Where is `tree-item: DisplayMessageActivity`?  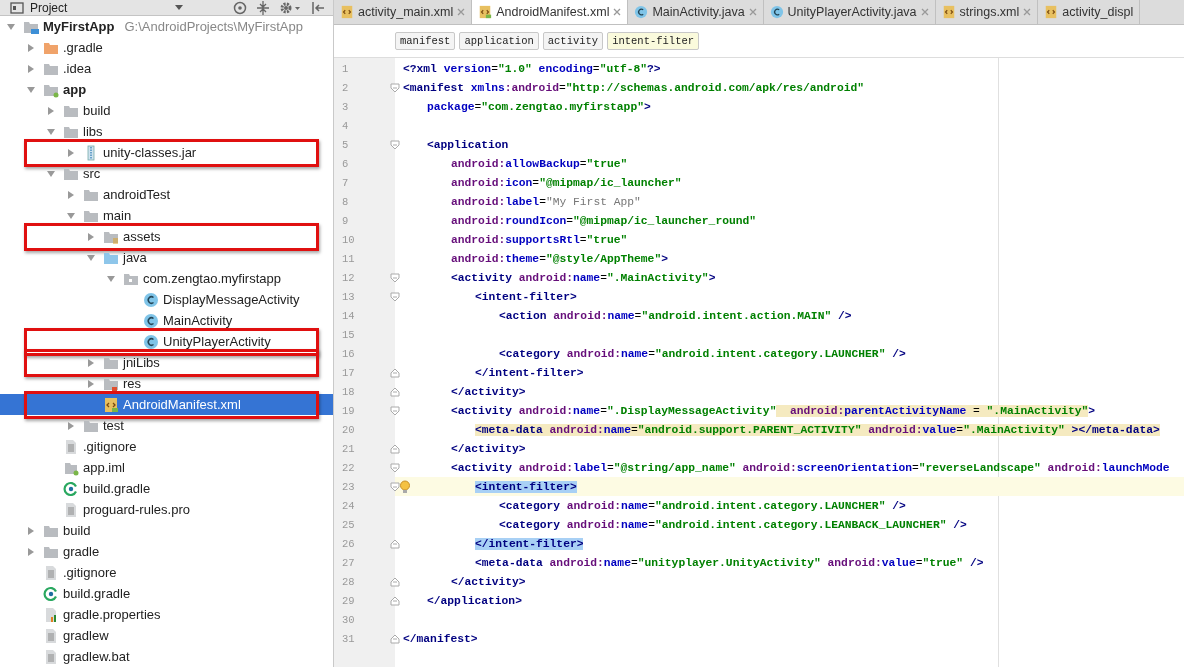
tree-item: DisplayMessageActivity is located at coordinates (166, 299).